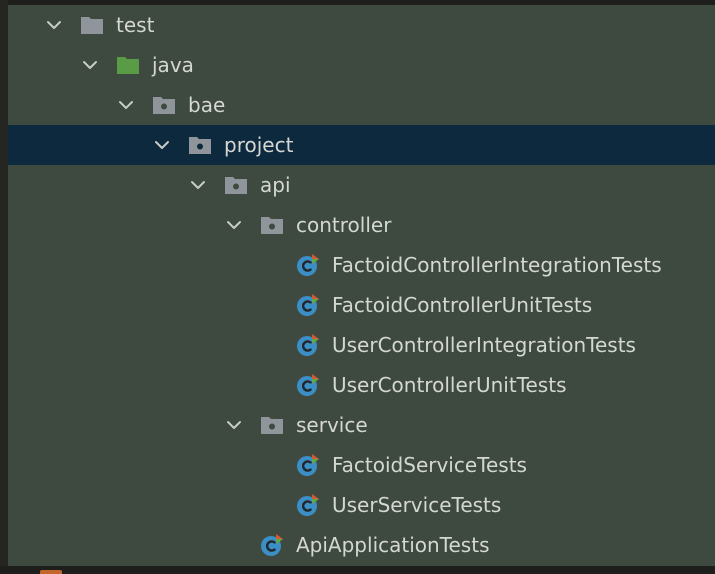 This screenshot has width=715, height=574. I want to click on tree-node-label: FactoidControllerIntegrationTests, so click(497, 265).